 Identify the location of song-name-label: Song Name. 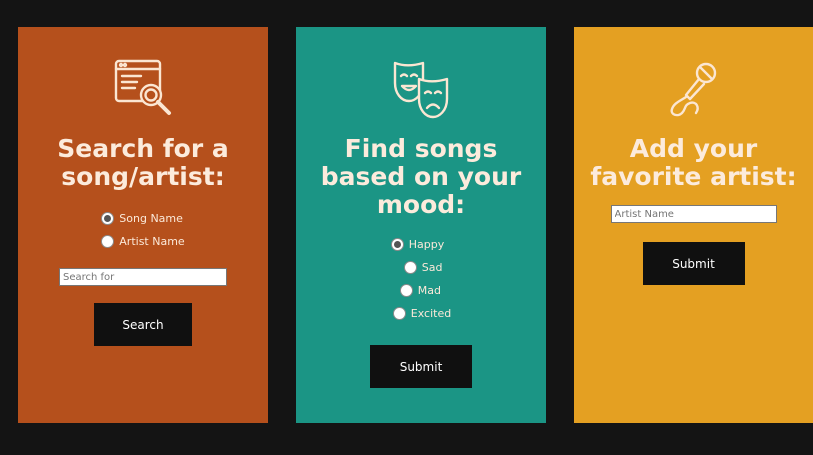
(151, 218).